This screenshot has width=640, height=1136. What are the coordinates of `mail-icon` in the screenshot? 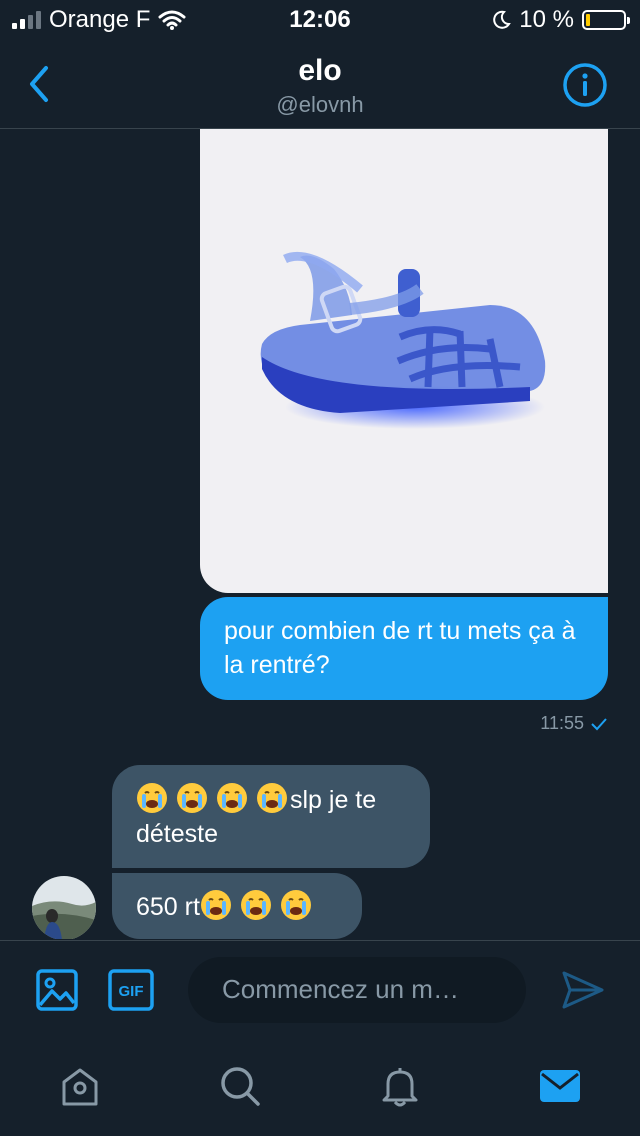 It's located at (560, 1086).